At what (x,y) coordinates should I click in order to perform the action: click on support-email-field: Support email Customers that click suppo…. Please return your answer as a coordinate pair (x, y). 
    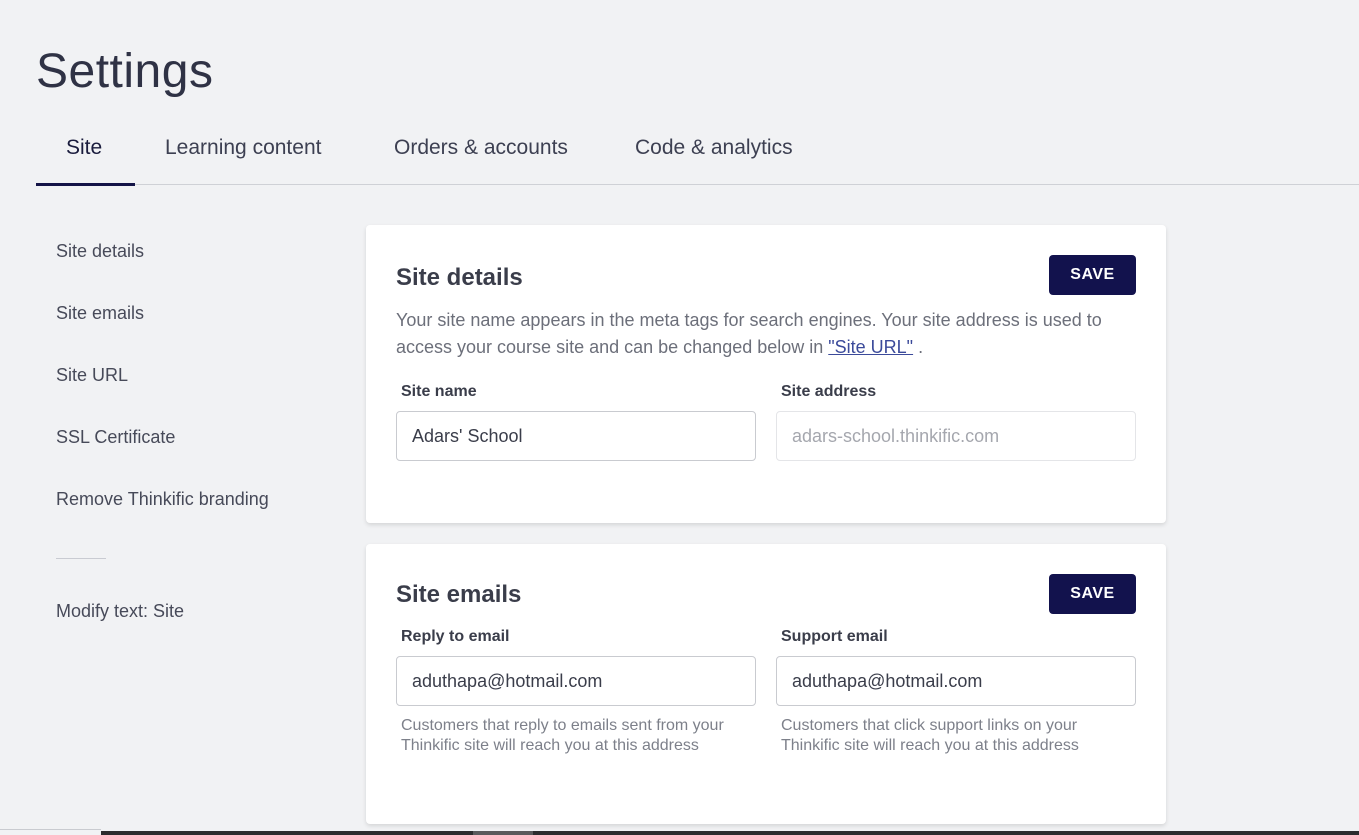
    Looking at the image, I should click on (956, 692).